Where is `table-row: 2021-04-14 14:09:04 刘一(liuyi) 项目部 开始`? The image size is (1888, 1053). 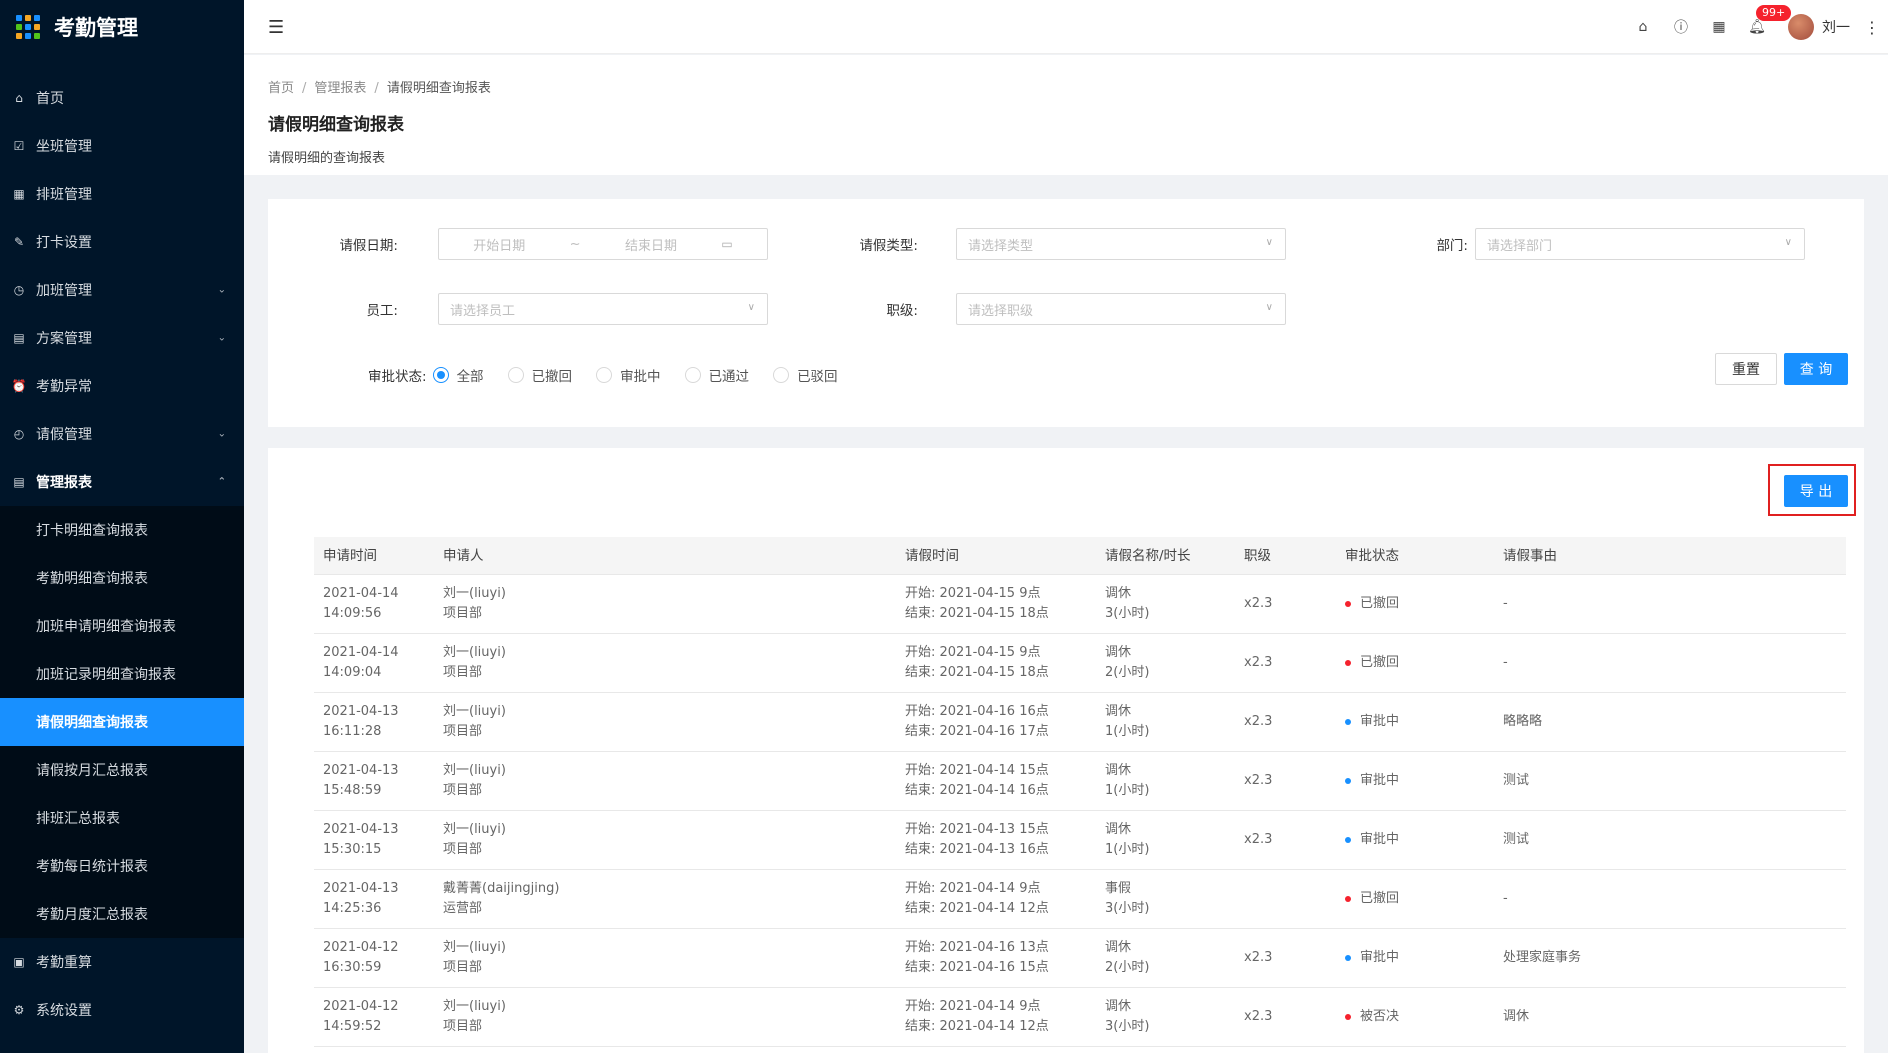 table-row: 2021-04-14 14:09:04 刘一(liuyi) 项目部 开始 is located at coordinates (1080, 663).